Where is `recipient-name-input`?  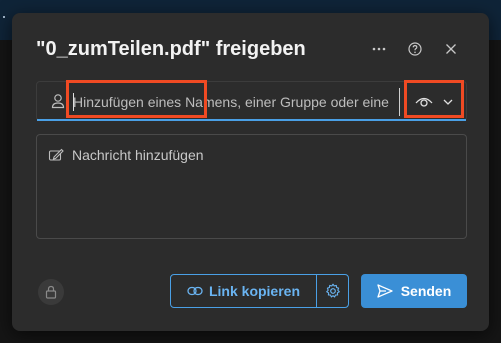 recipient-name-input is located at coordinates (231, 102).